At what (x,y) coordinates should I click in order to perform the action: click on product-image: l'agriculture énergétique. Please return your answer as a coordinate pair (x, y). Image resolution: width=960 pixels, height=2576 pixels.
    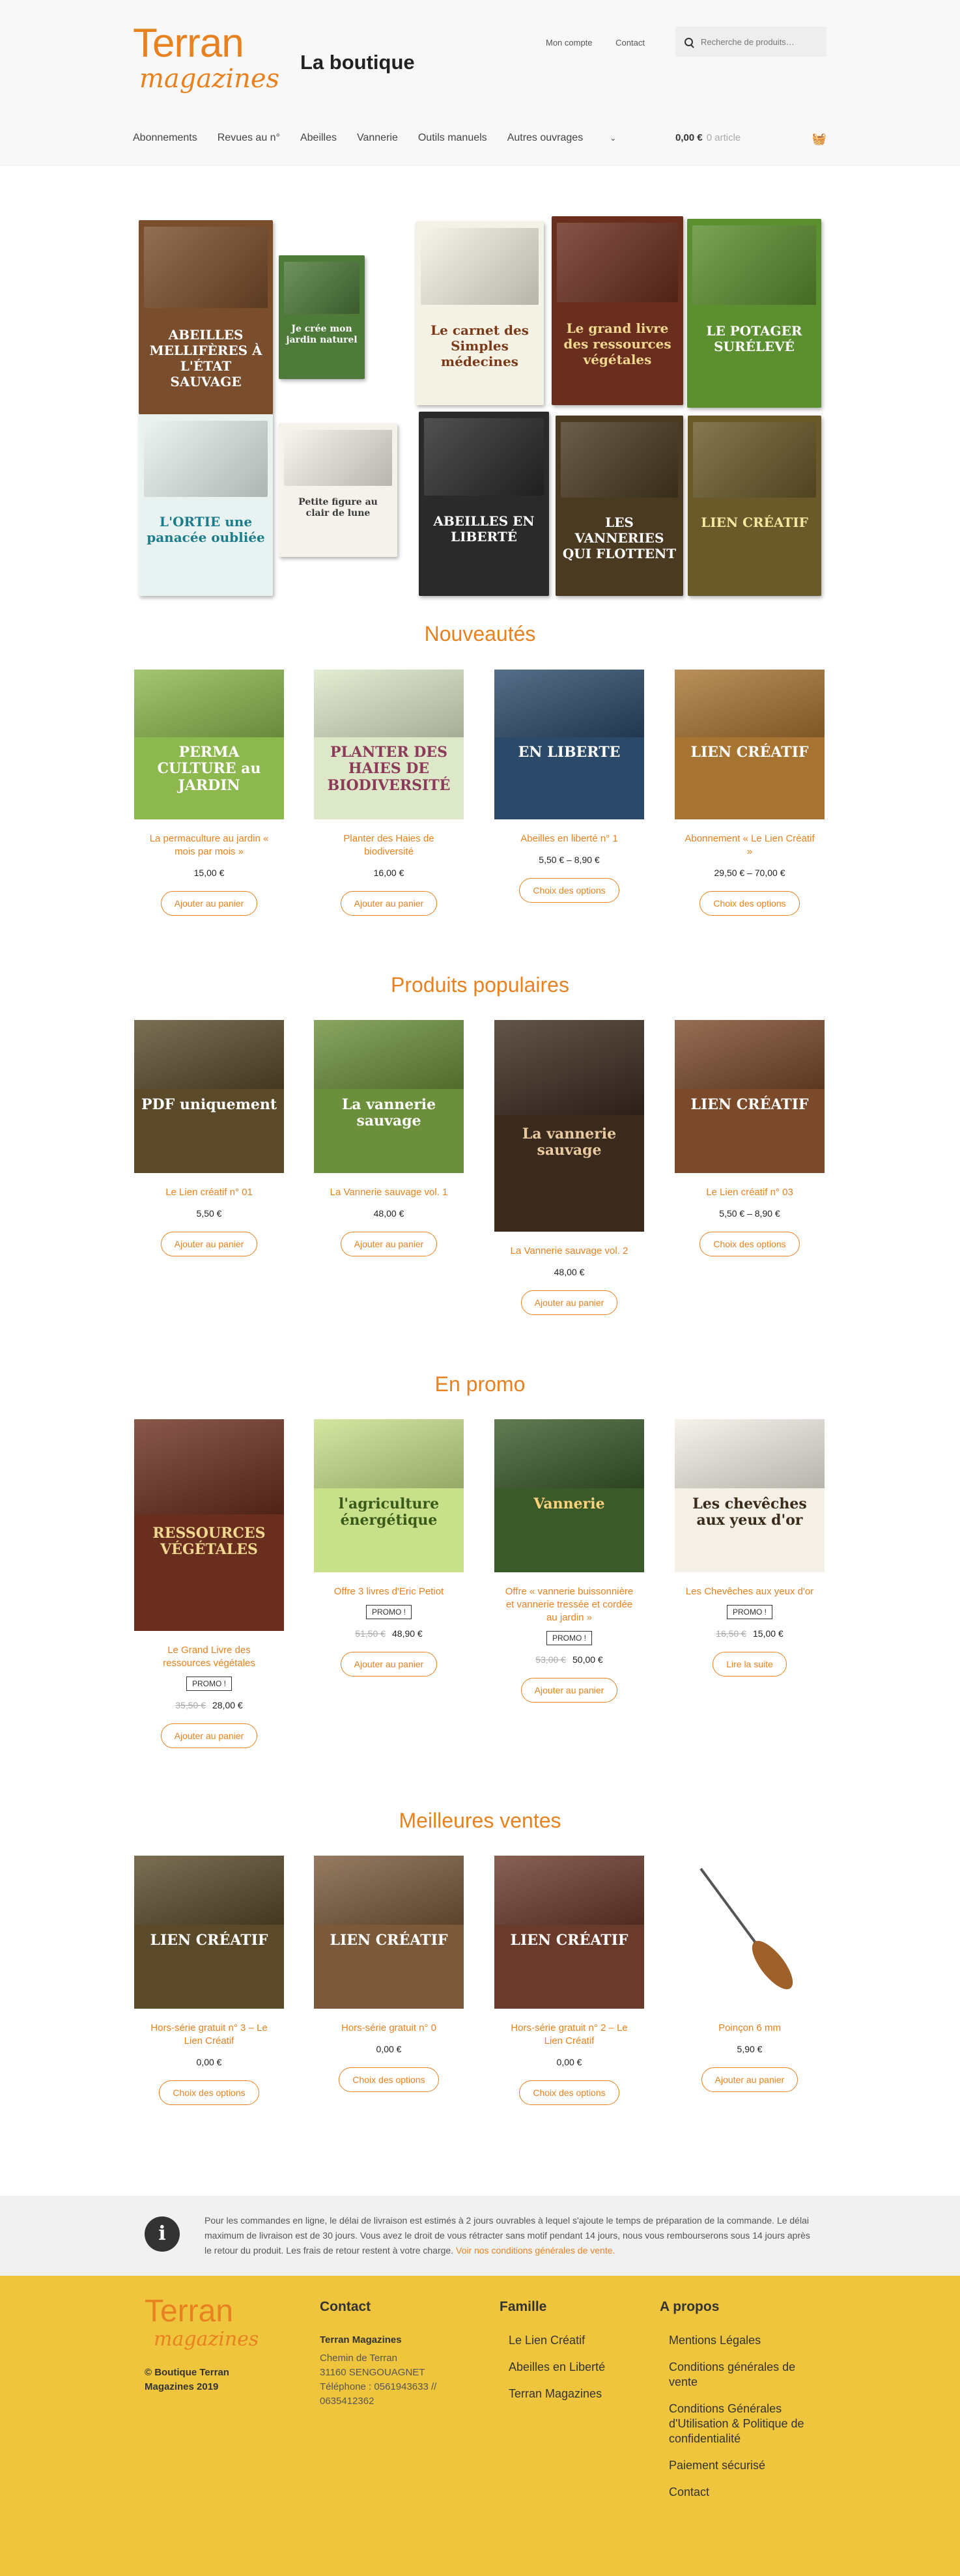
    Looking at the image, I should click on (389, 1495).